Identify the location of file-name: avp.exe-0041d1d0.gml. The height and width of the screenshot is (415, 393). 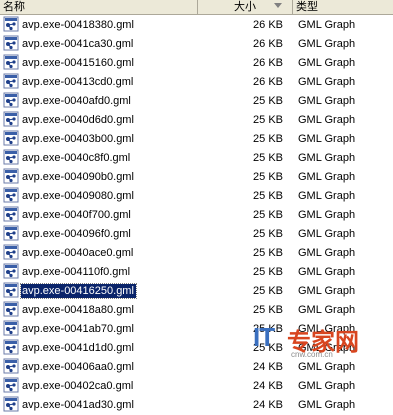
(78, 348).